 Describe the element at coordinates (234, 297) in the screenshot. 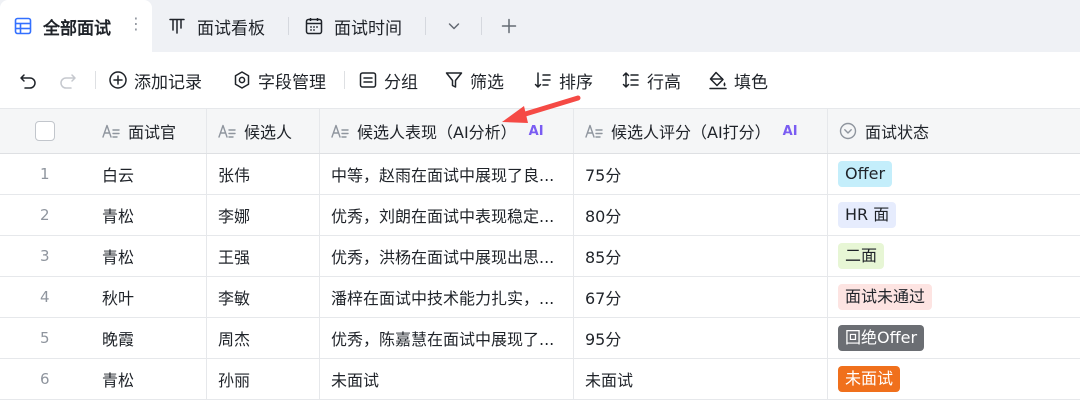

I see `cell-candidate: 李敏` at that location.